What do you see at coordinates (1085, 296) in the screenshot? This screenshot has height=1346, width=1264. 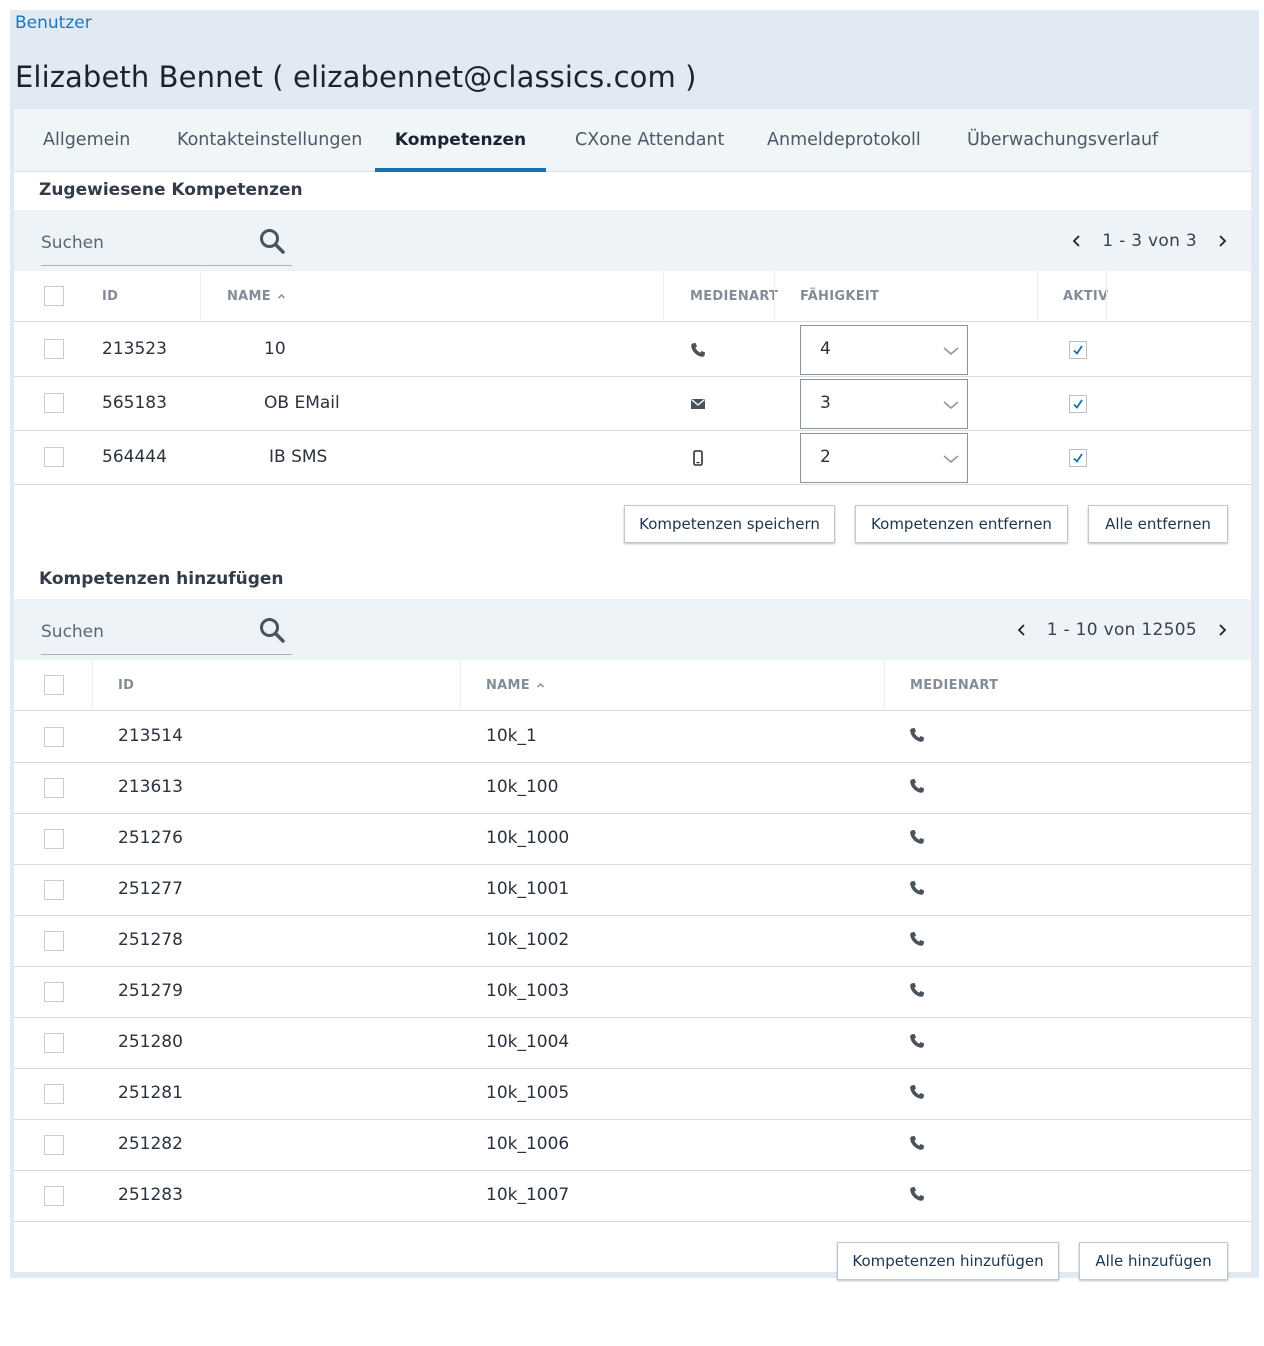 I see `col-active: AKTIV` at bounding box center [1085, 296].